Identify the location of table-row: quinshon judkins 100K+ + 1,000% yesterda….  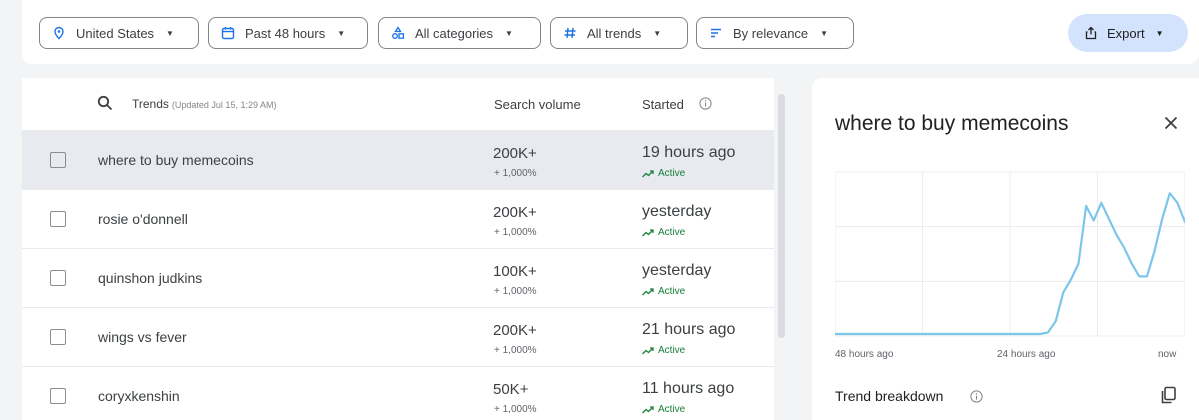
(398, 277).